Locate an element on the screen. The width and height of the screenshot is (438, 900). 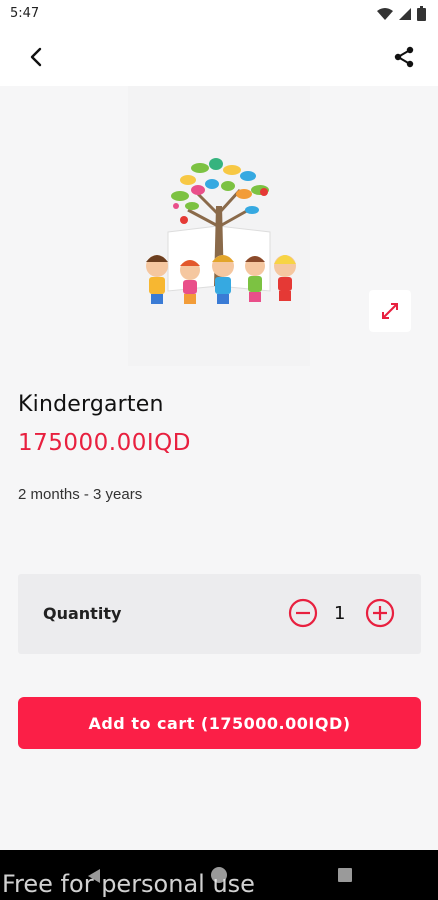
nav-recents-icon is located at coordinates (345, 875).